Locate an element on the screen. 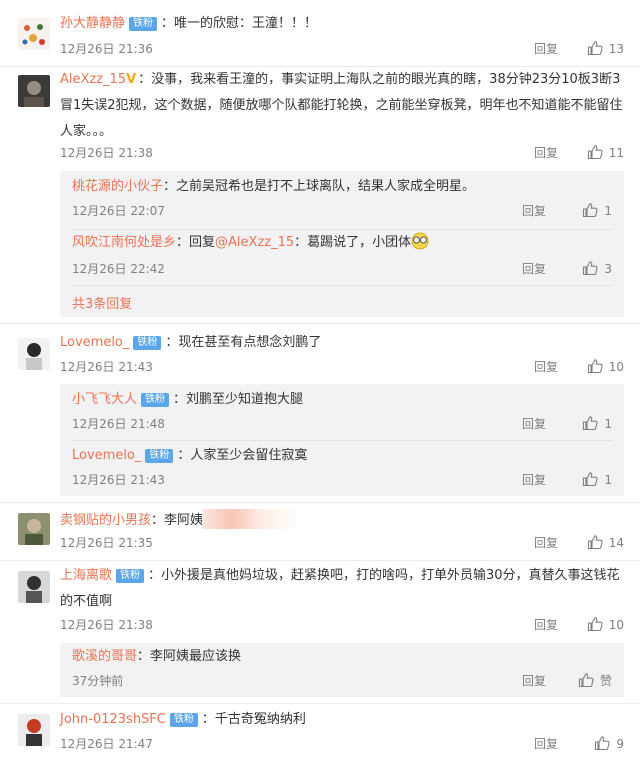 The image size is (640, 758). like-count: 赞 is located at coordinates (605, 681).